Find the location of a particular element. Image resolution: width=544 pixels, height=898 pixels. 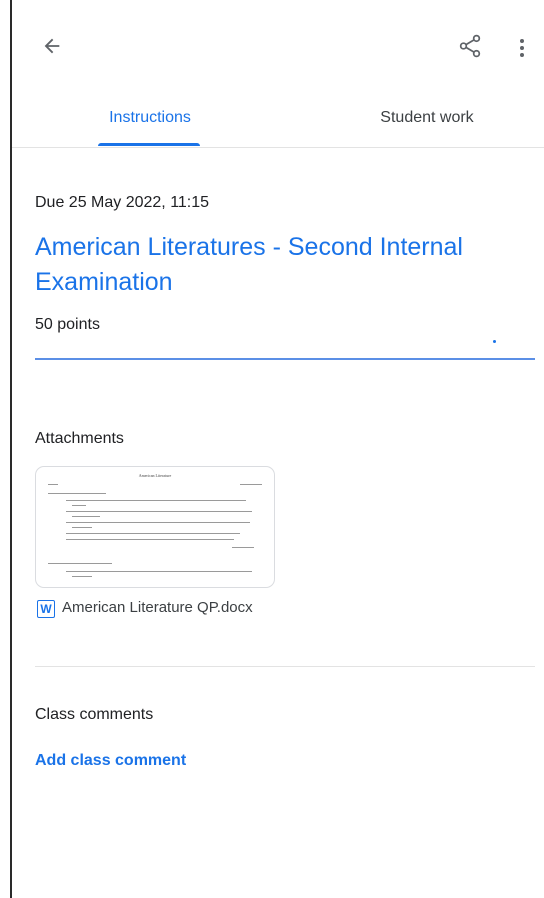

add-class-comment-link: Add class comment is located at coordinates (110, 761).